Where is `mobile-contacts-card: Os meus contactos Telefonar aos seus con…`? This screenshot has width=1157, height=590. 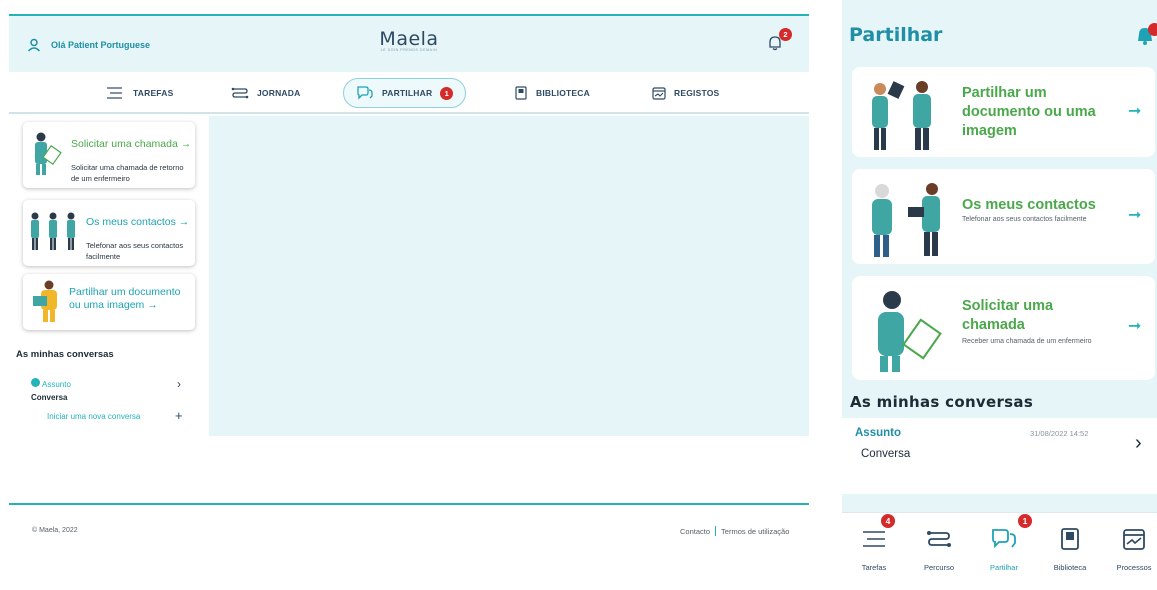 mobile-contacts-card: Os meus contactos Telefonar aos seus con… is located at coordinates (1003, 216).